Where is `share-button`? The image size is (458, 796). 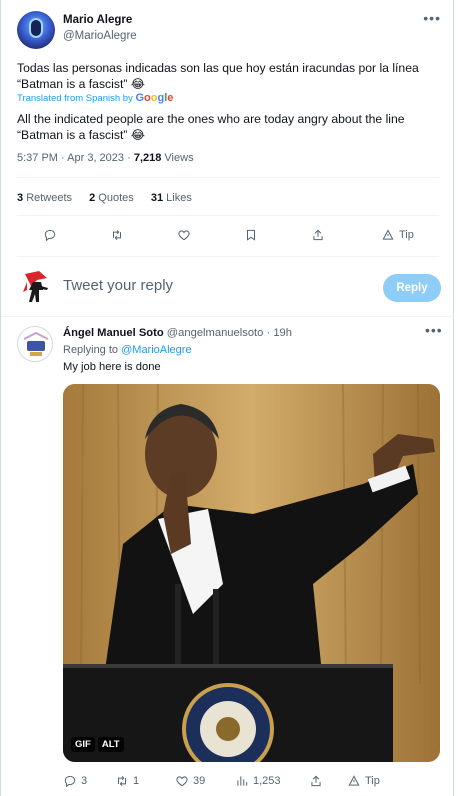
share-button is located at coordinates (318, 235).